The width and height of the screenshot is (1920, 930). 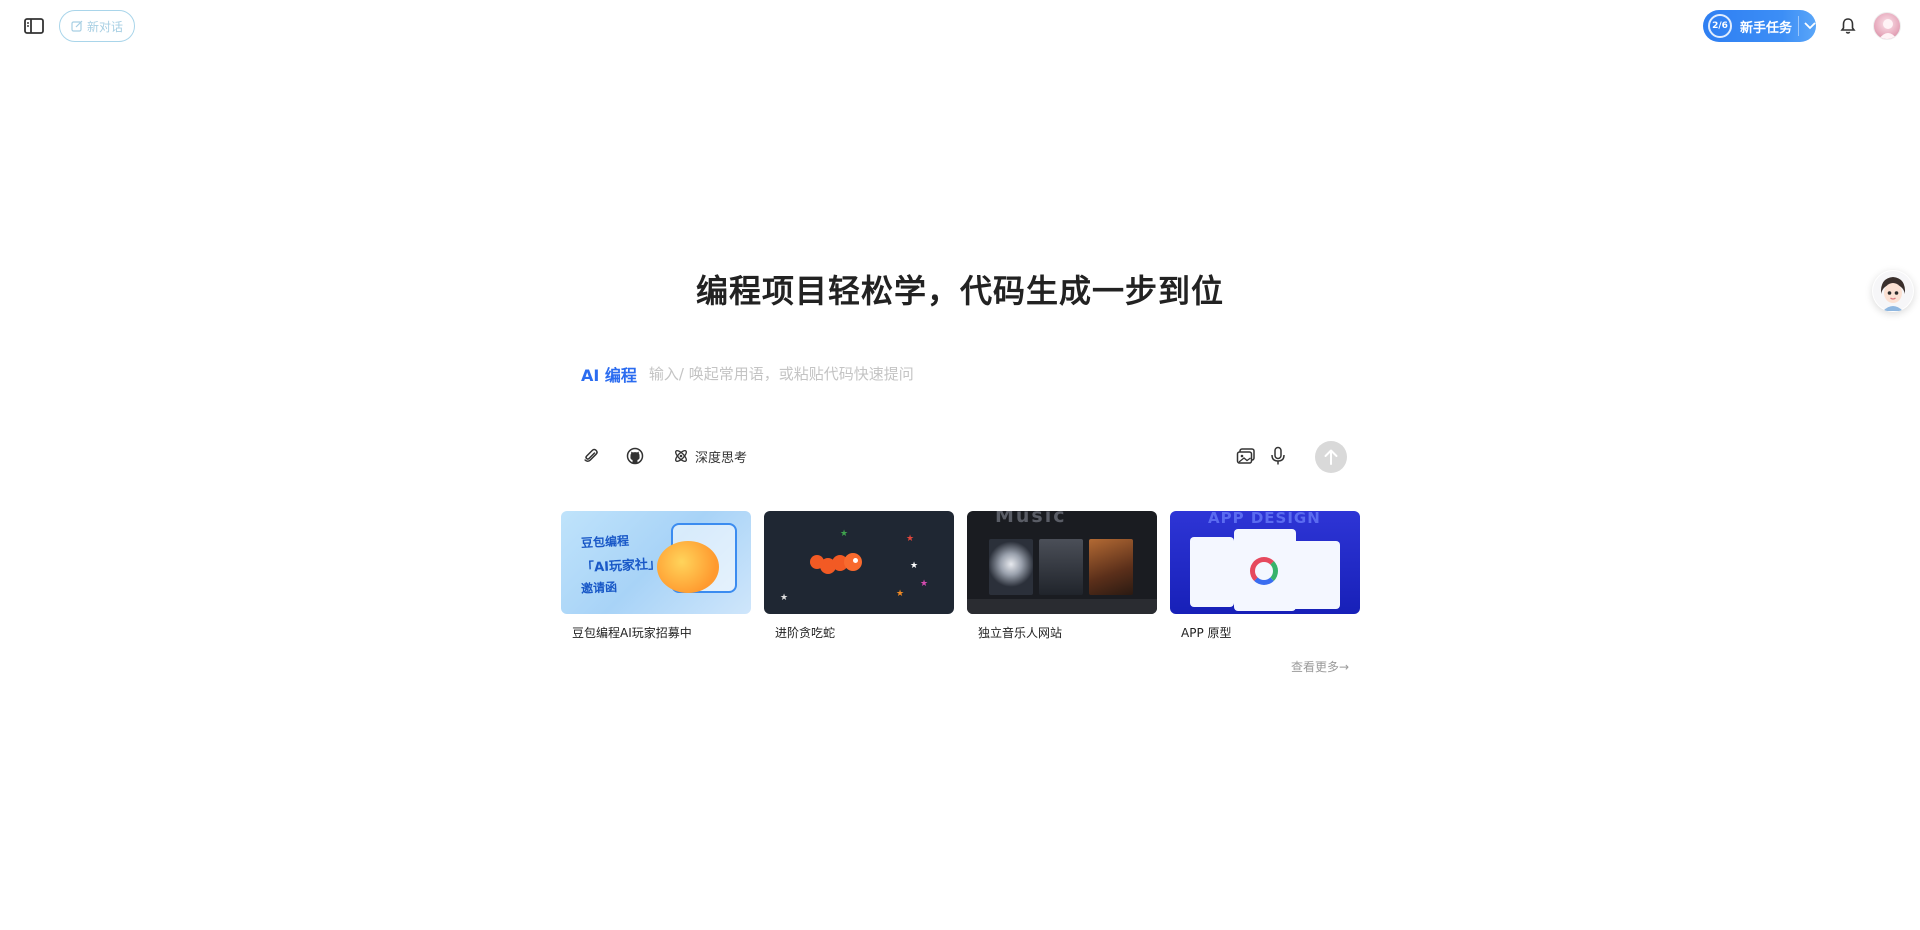 I want to click on thumb-donut, so click(x=1264, y=571).